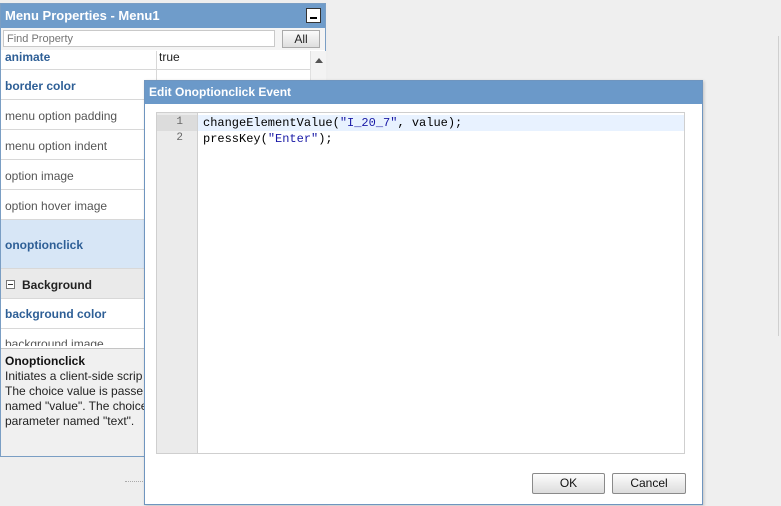 This screenshot has width=781, height=506. What do you see at coordinates (40, 86) in the screenshot?
I see `property-name: border color` at bounding box center [40, 86].